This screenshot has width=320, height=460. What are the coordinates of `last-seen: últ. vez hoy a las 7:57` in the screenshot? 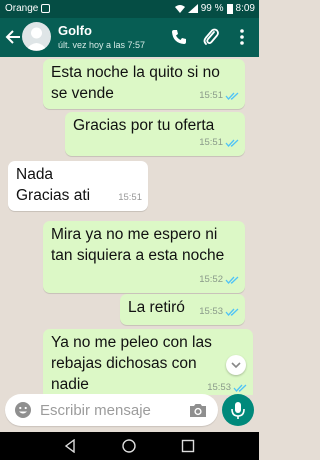 It's located at (102, 45).